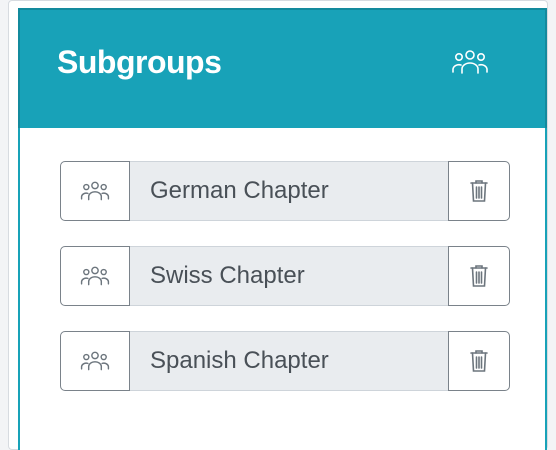 The height and width of the screenshot is (450, 556). I want to click on card-title: Subgroups, so click(139, 62).